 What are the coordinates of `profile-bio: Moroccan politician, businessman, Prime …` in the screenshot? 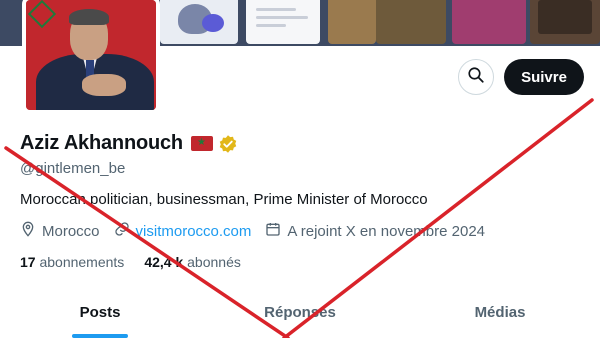 It's located at (224, 199).